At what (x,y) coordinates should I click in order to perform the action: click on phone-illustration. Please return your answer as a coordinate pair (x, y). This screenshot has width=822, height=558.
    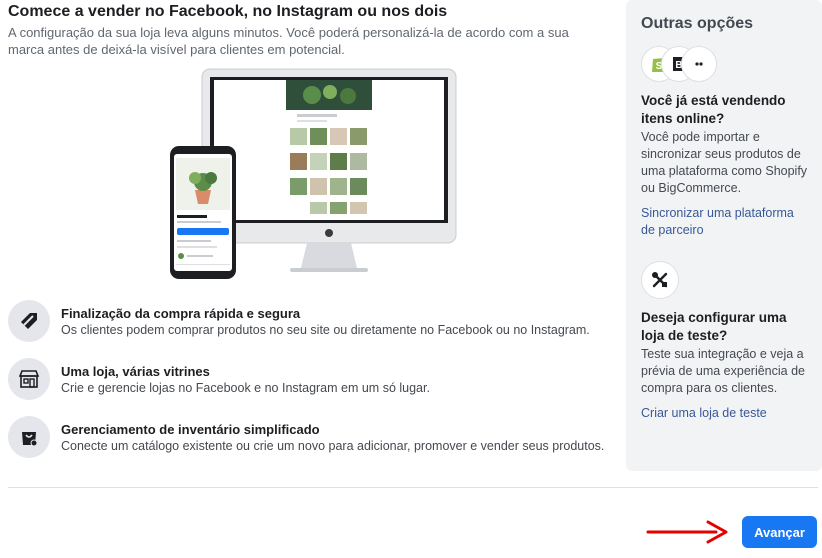
    Looking at the image, I should click on (203, 212).